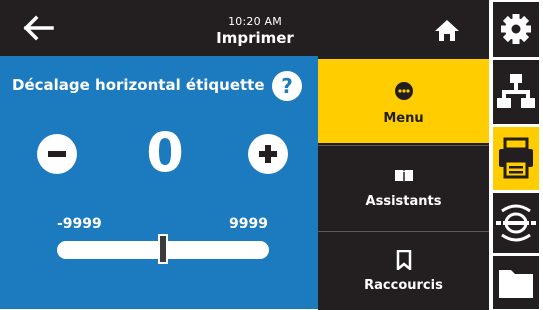 The image size is (543, 310). What do you see at coordinates (403, 187) in the screenshot?
I see `menu-item-assistants: Assistants` at bounding box center [403, 187].